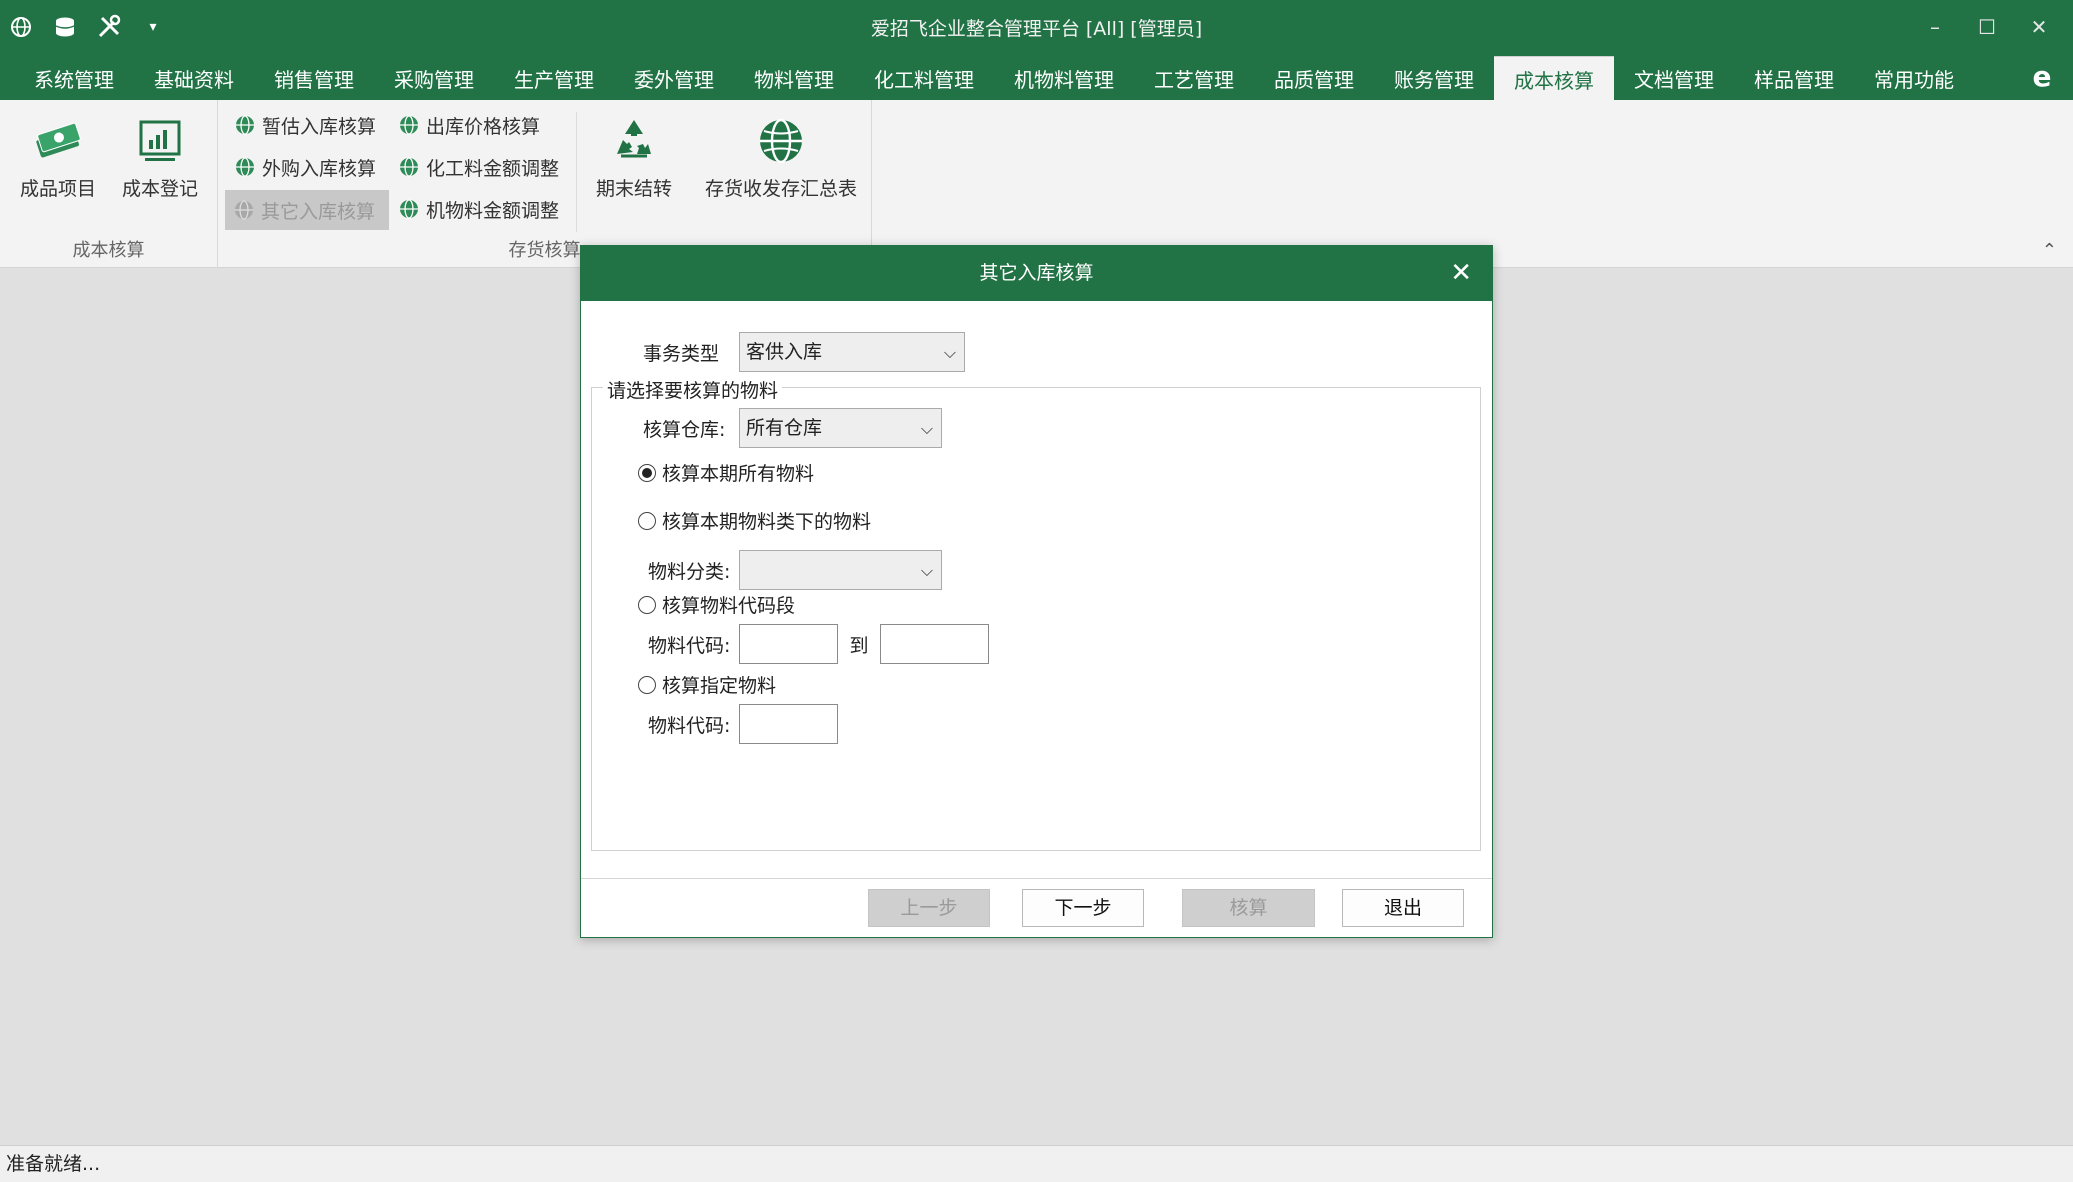 The height and width of the screenshot is (1182, 2073). What do you see at coordinates (784, 428) in the screenshot?
I see `select-value: 所有仓库` at bounding box center [784, 428].